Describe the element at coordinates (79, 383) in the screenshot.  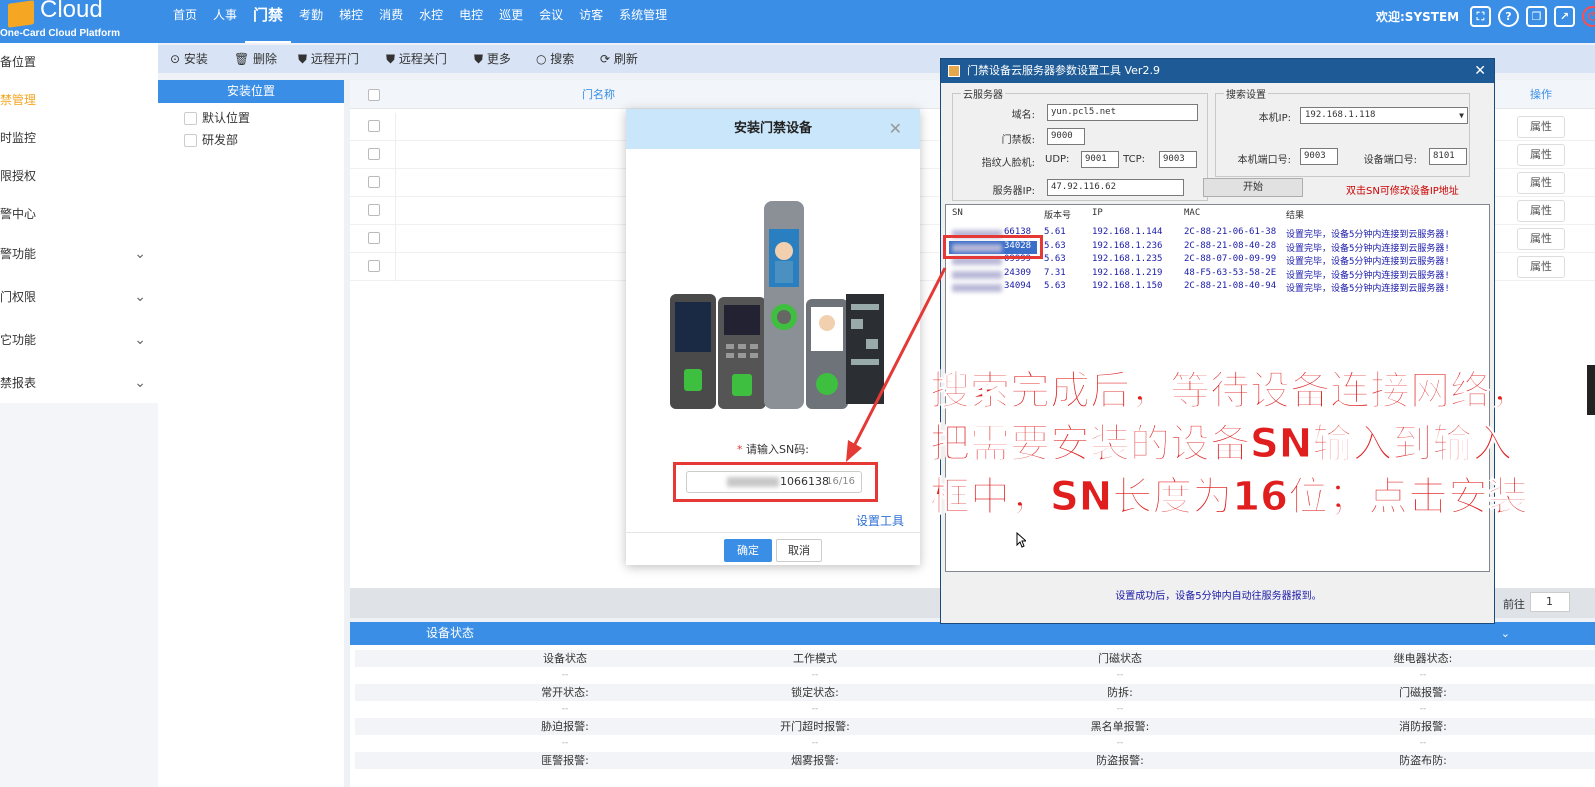
I see `sidebar-item: 禁报表 ⌄` at that location.